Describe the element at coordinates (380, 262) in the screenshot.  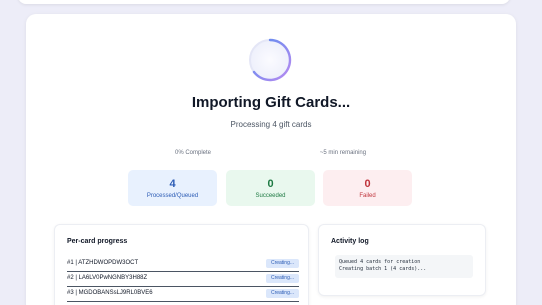
I see `log-line: Queued 4 cards for creation` at that location.